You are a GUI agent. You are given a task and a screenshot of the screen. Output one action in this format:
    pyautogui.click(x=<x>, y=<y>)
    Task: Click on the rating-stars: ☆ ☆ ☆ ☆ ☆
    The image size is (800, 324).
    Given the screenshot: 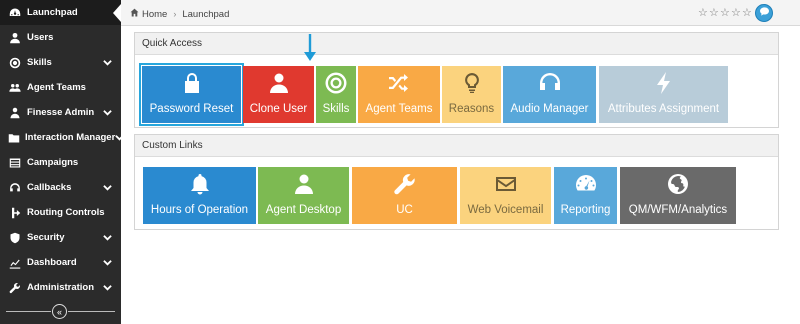 What is the action you would take?
    pyautogui.click(x=725, y=13)
    